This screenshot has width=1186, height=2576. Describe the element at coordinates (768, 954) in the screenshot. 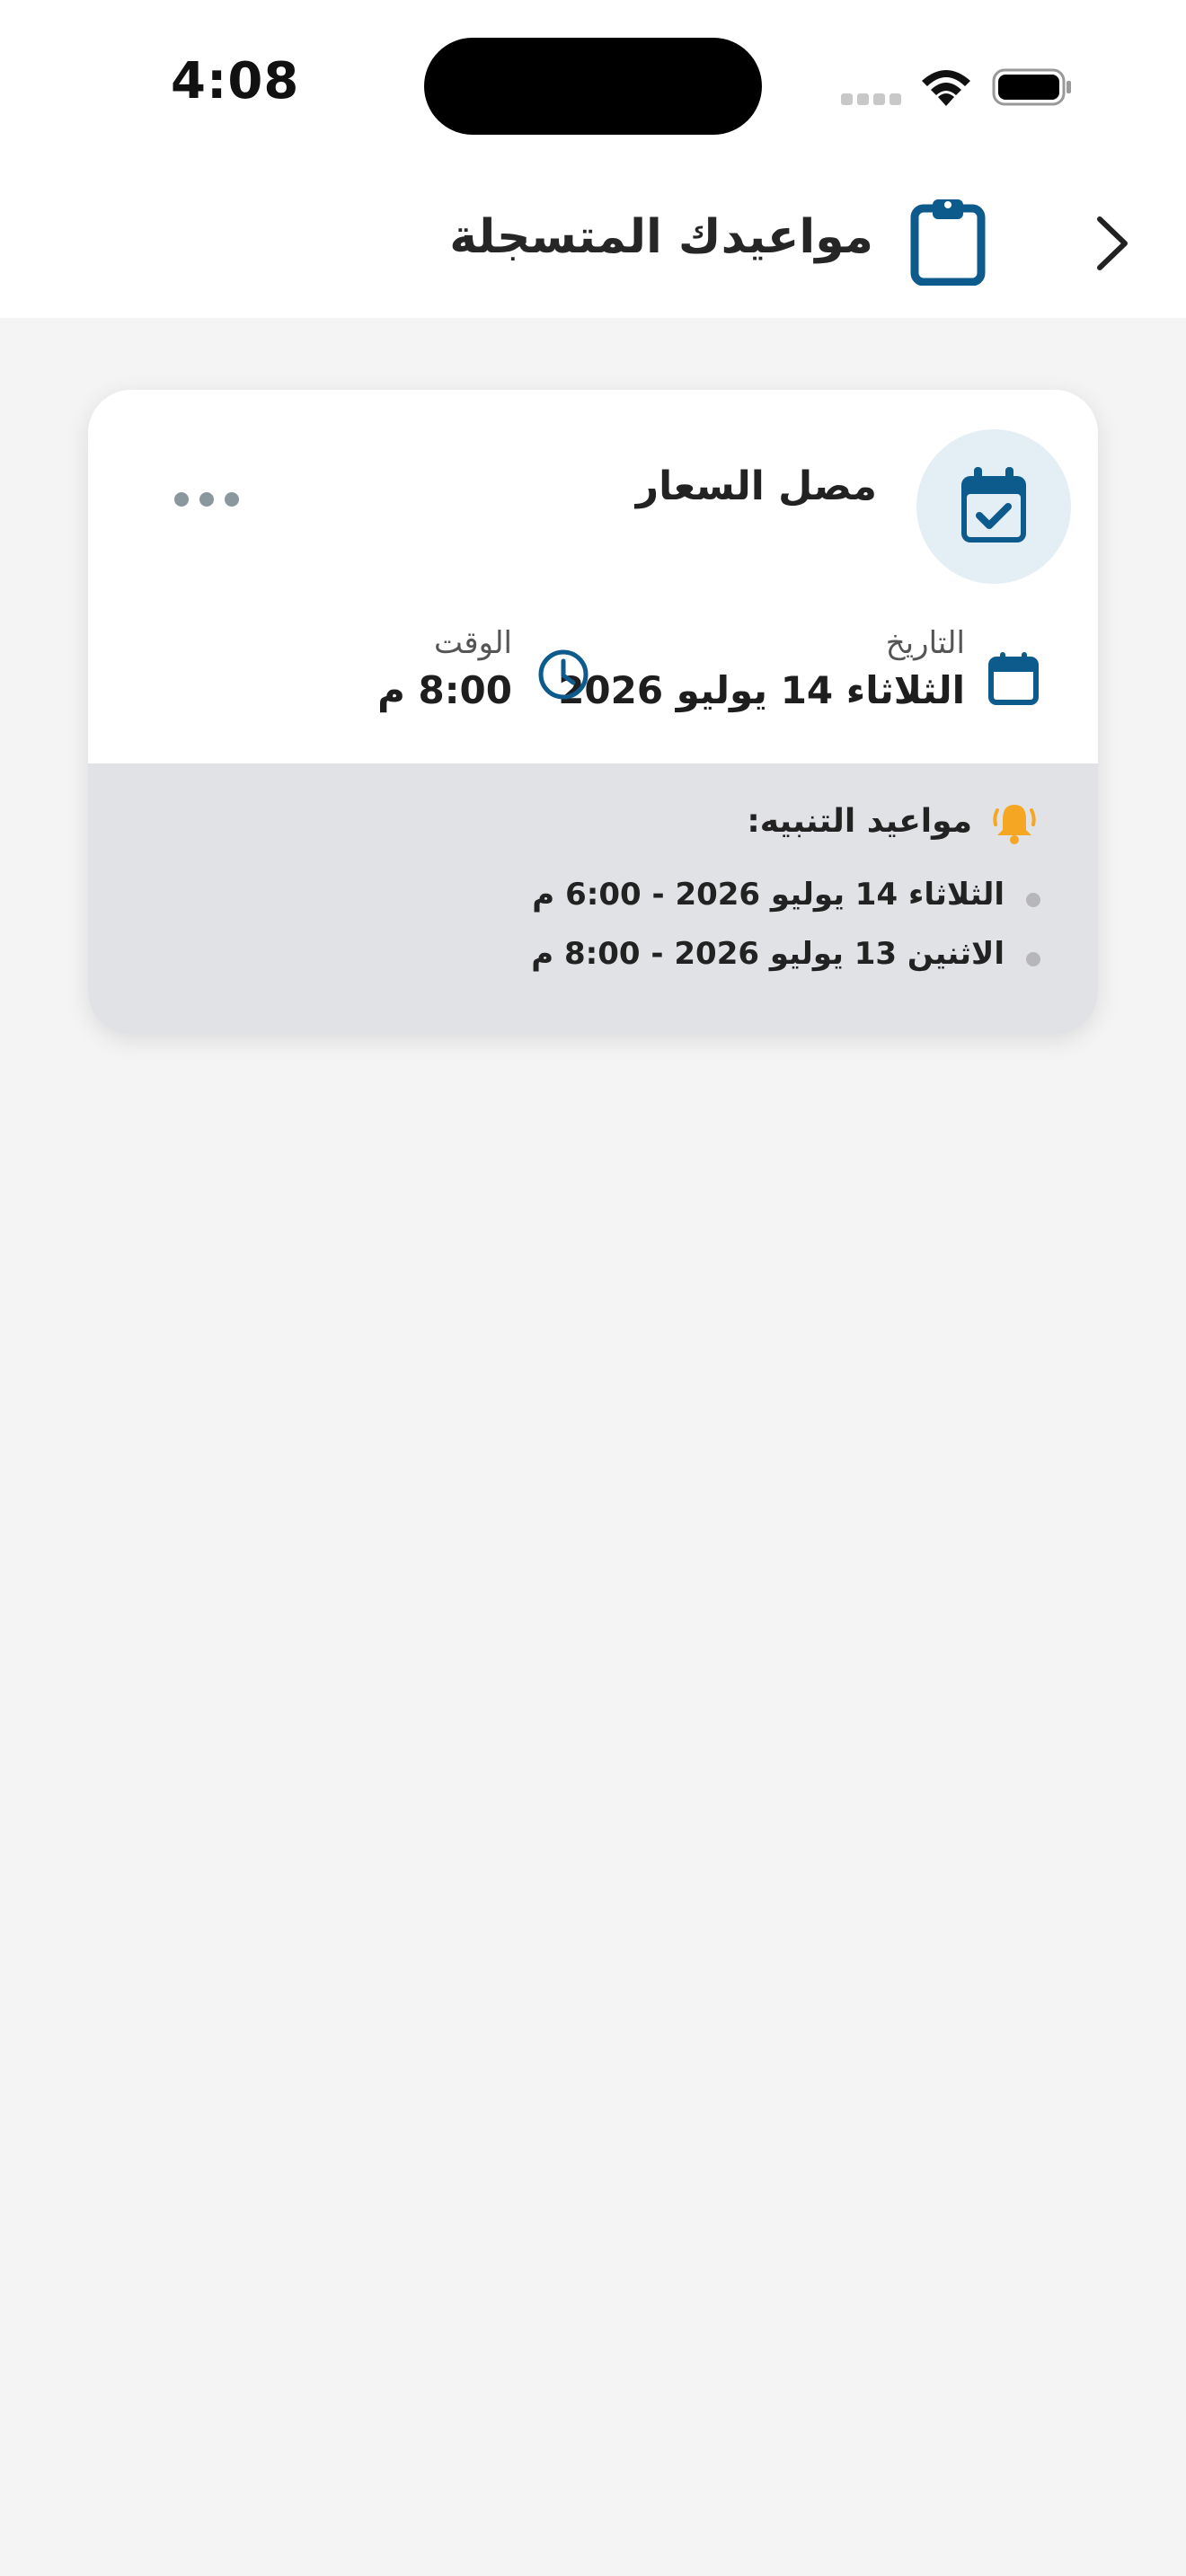

I see `alert-item: الاثنين 13 يوليو 2026 - 8:00 م` at that location.